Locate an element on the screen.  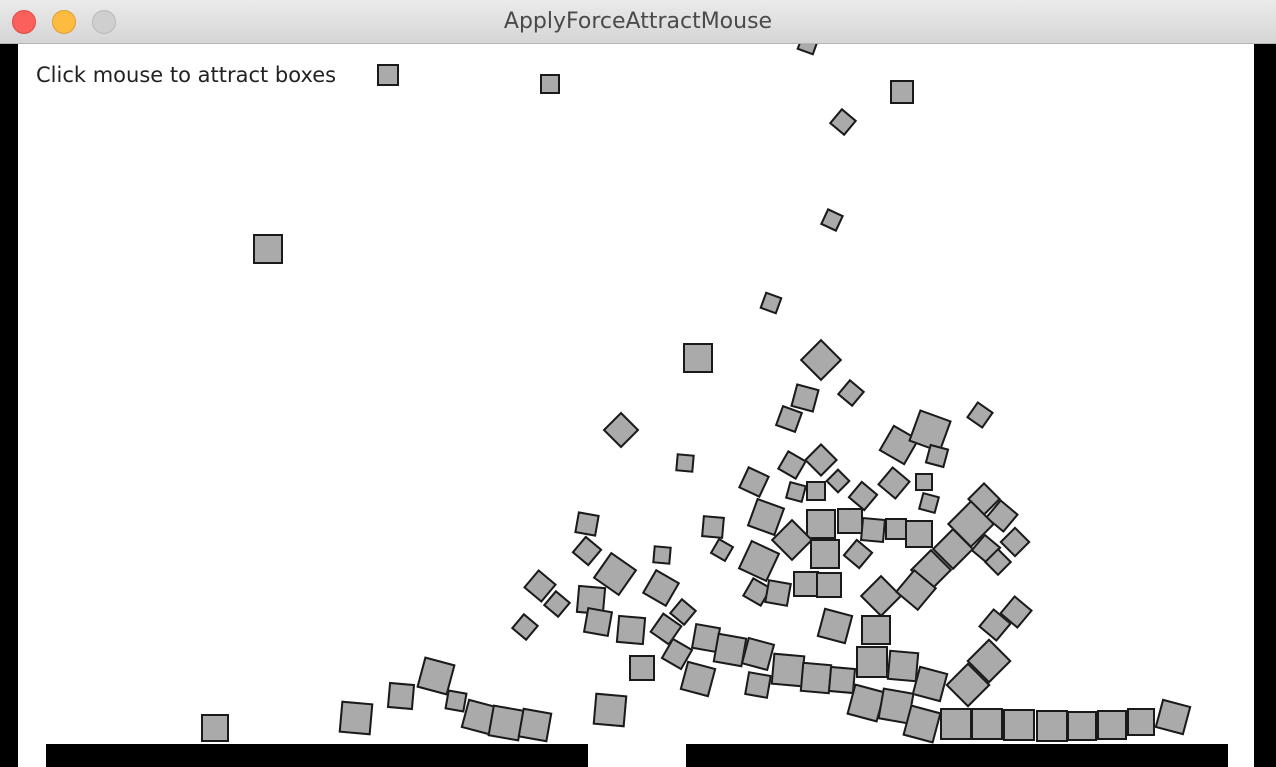
window-title: ApplyForceAttractMouse is located at coordinates (638, 21).